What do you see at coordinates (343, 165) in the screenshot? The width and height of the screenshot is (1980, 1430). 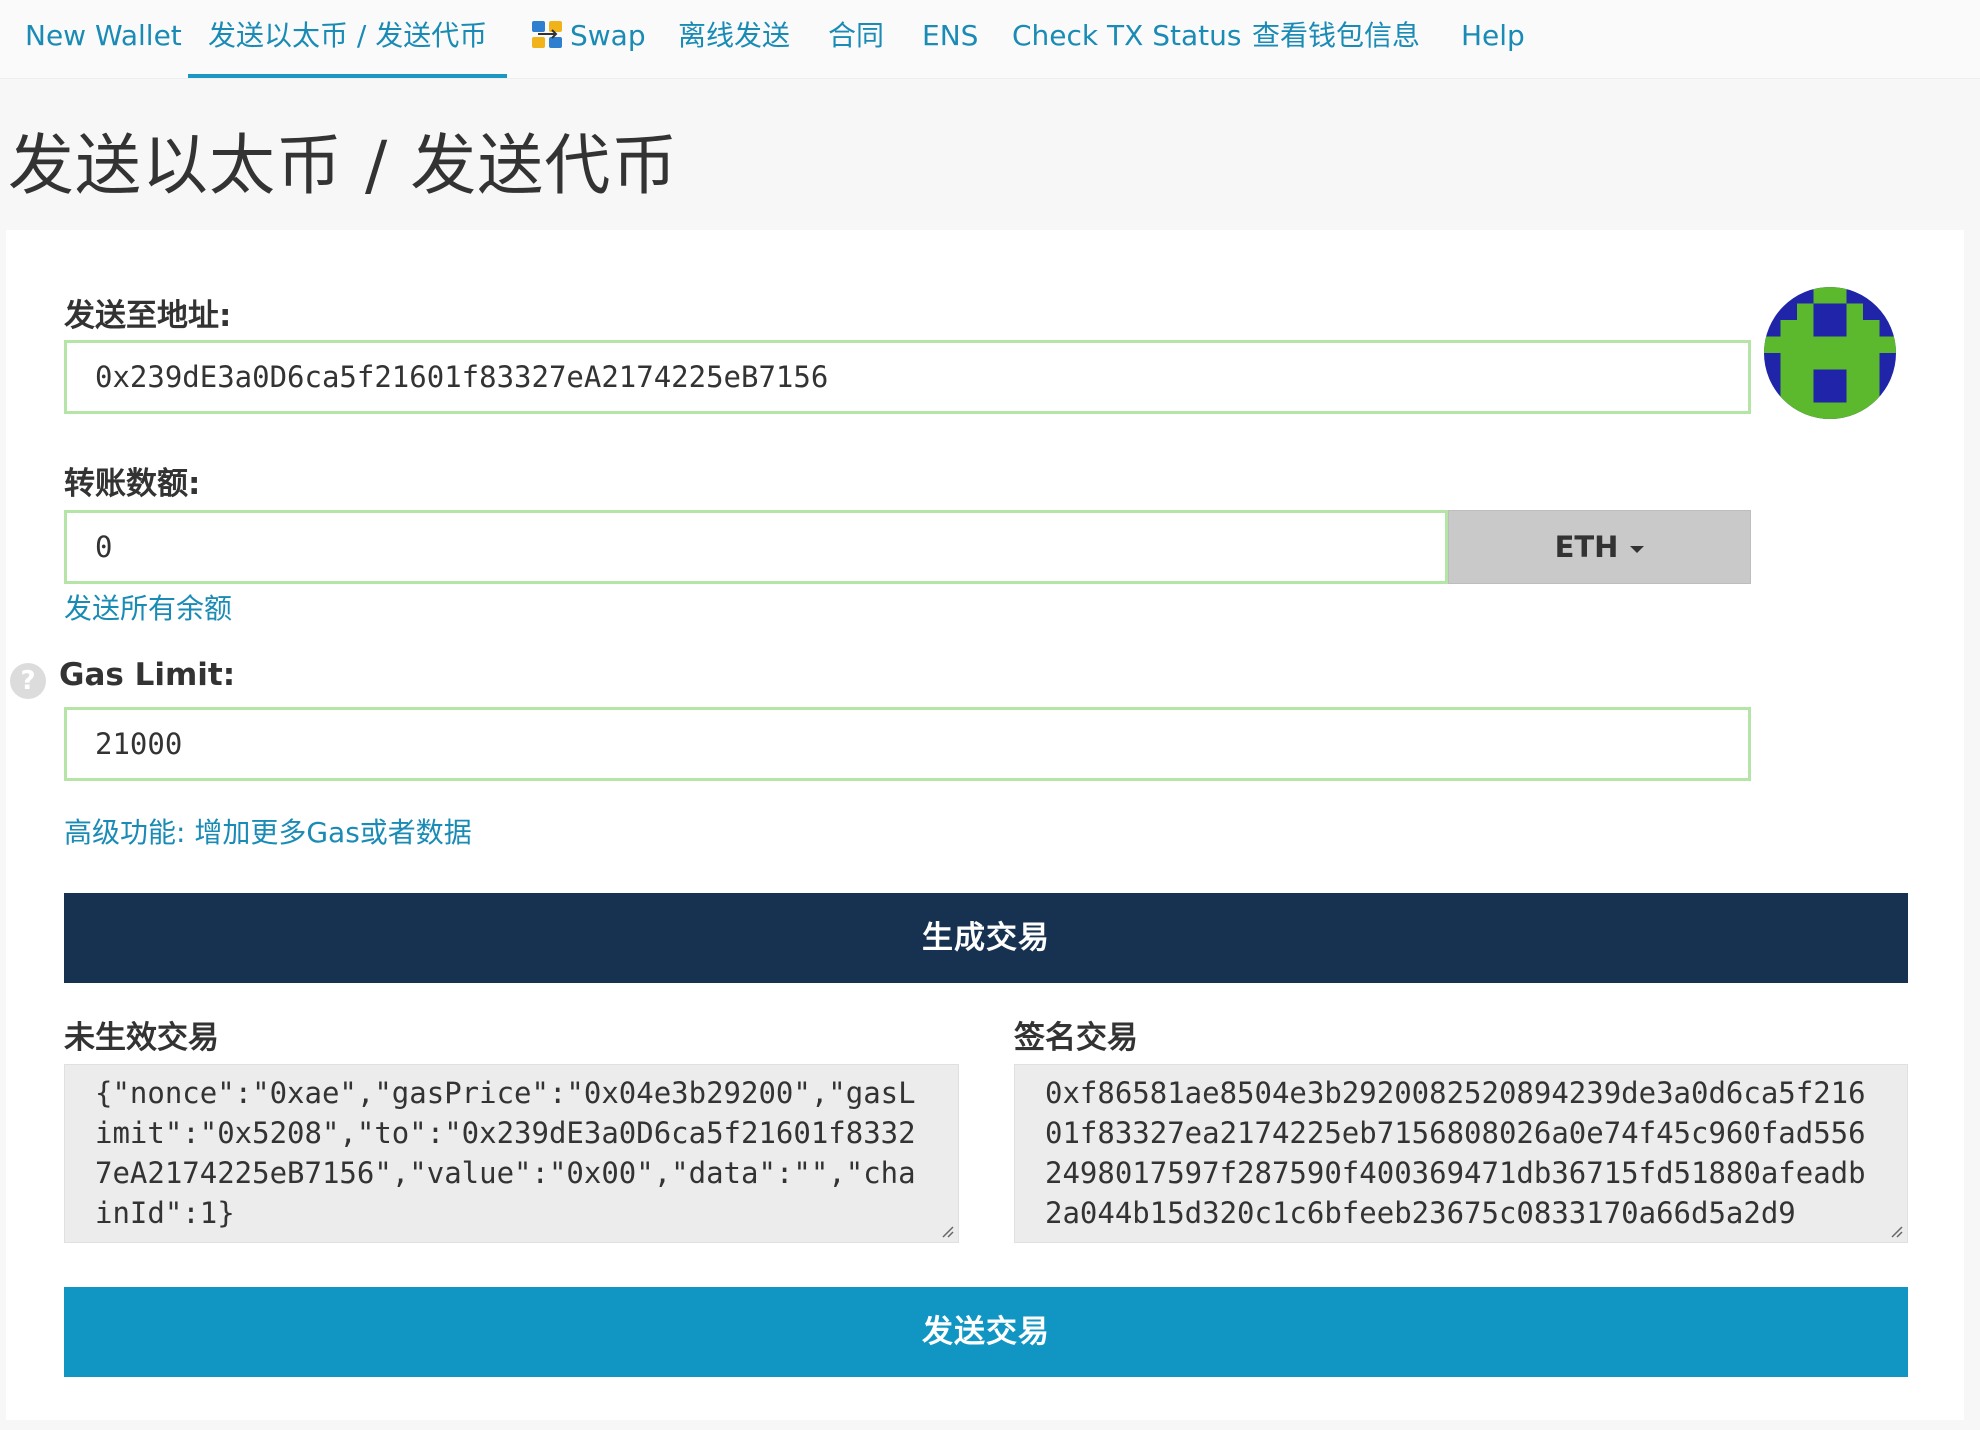 I see `page-title: 发送以太币 / 发送代币` at bounding box center [343, 165].